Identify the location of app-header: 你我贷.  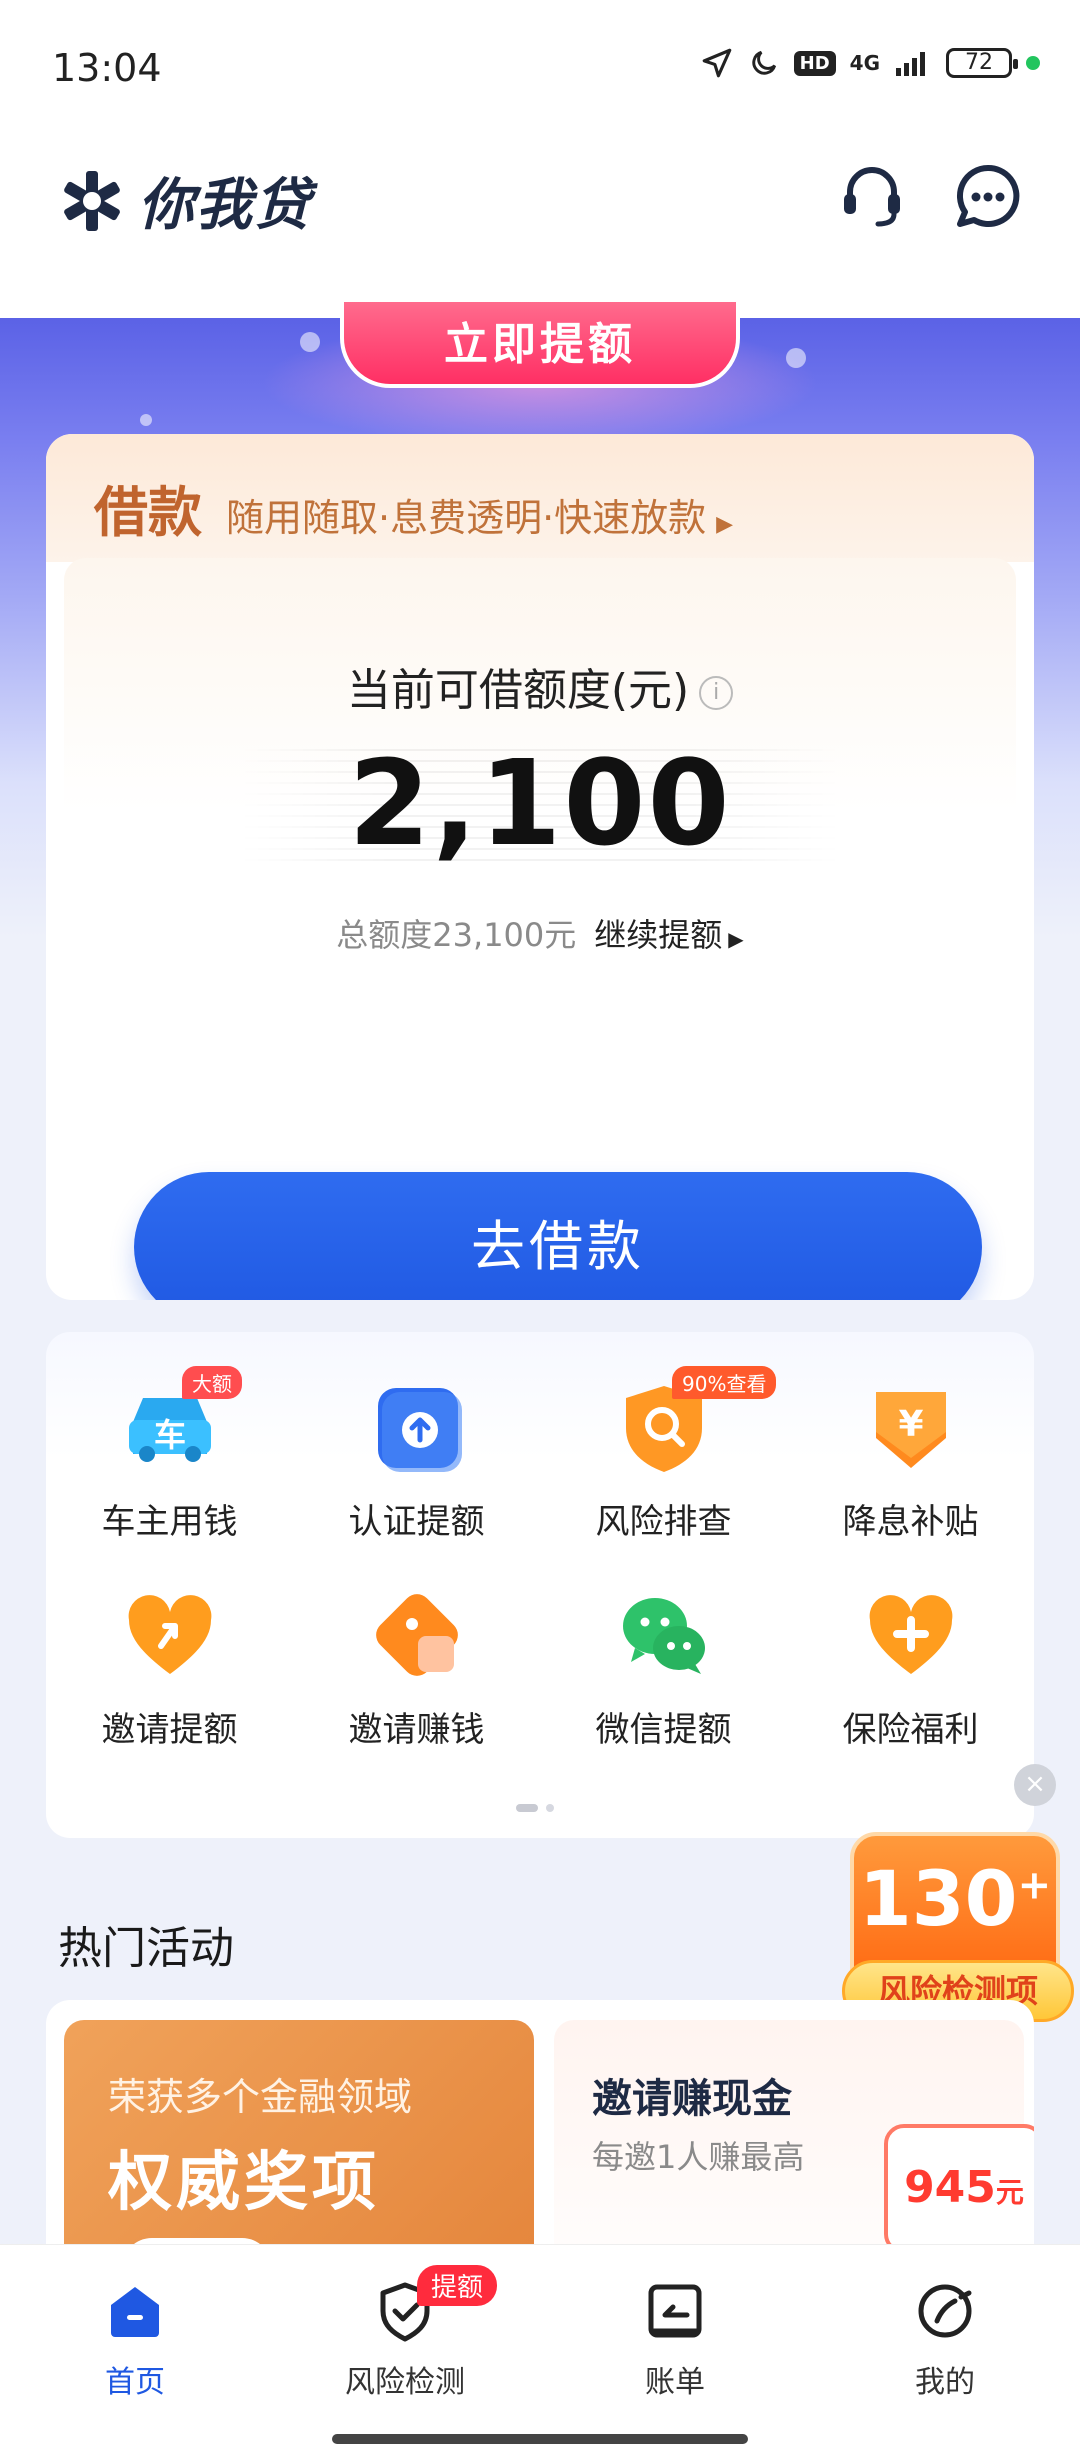
(540, 224).